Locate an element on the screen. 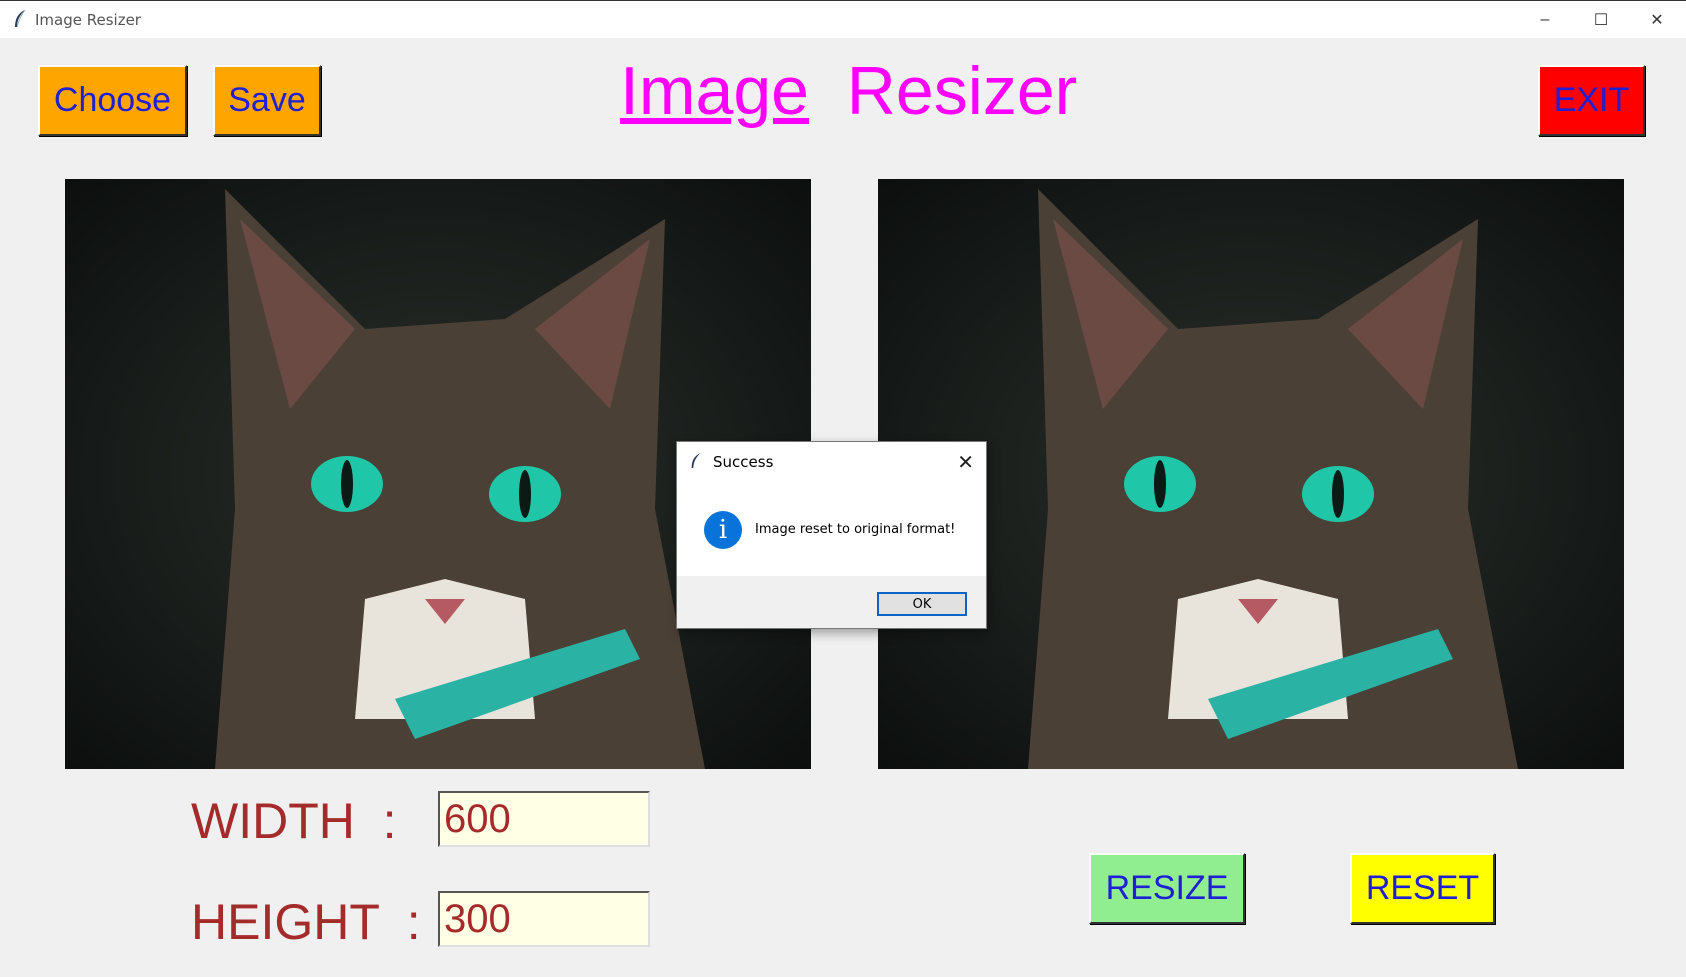 This screenshot has width=1686, height=977. save-button: Save is located at coordinates (267, 100).